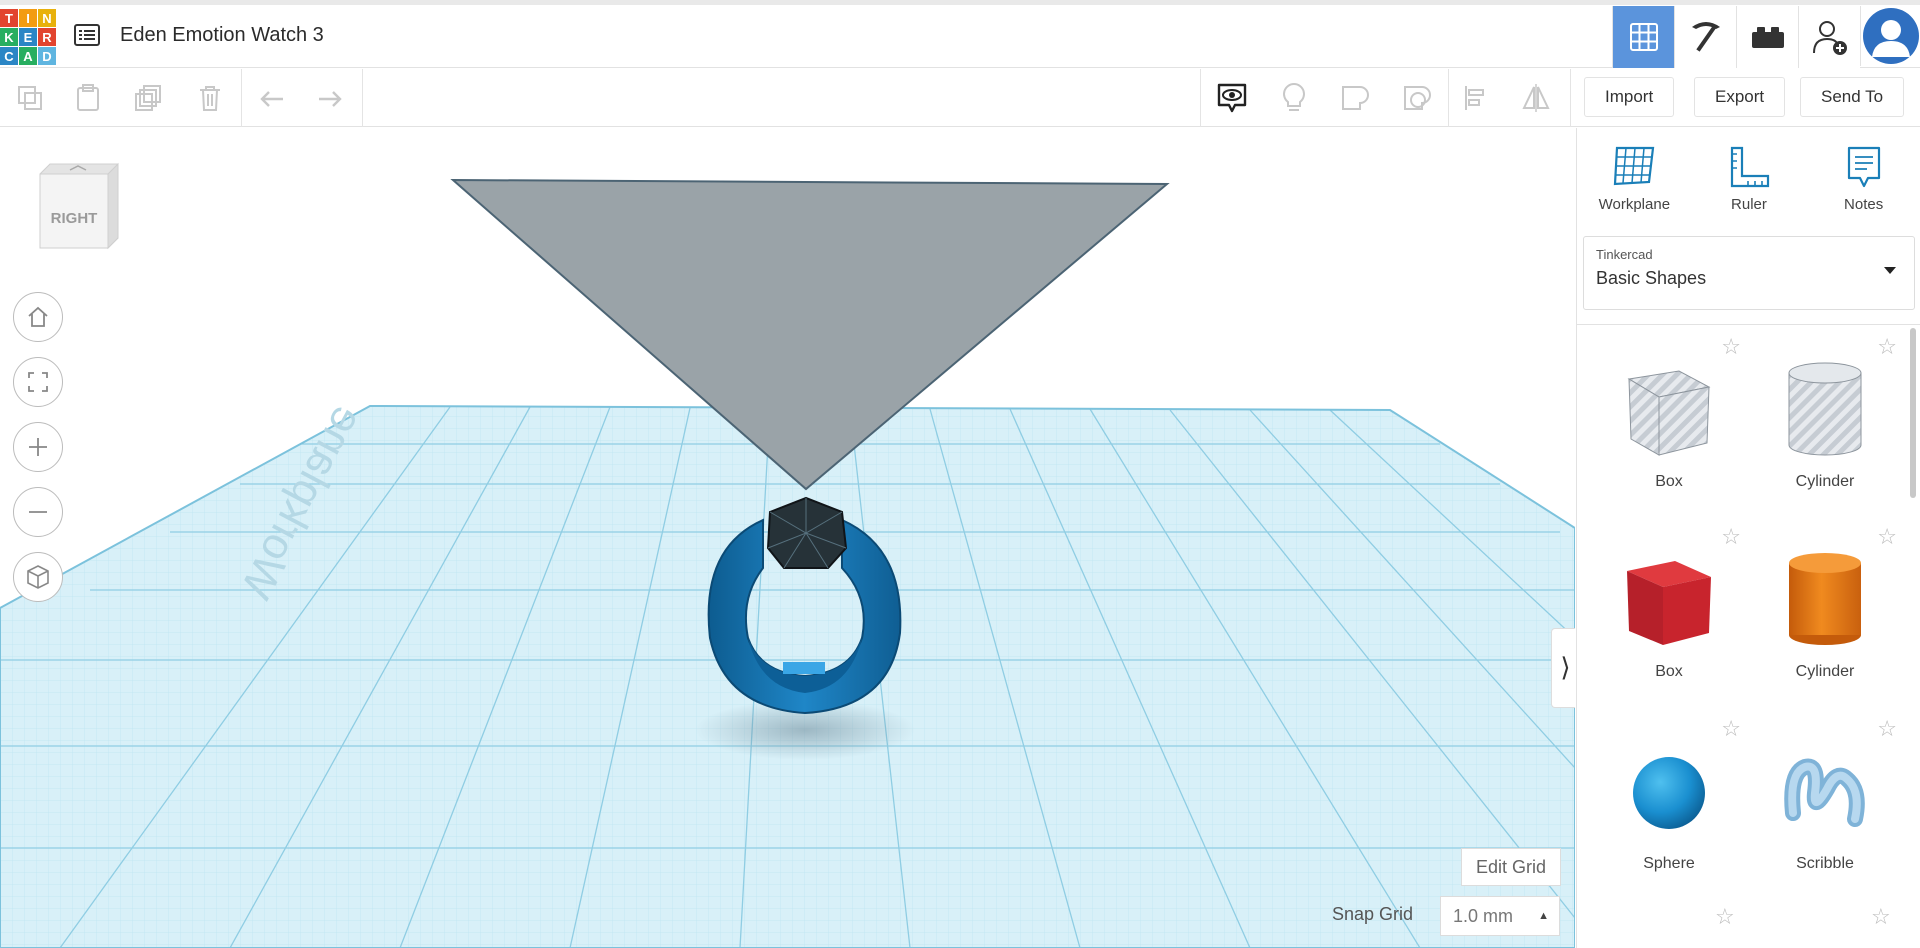  I want to click on shape-sphere: Sphere ☆, so click(1669, 802).